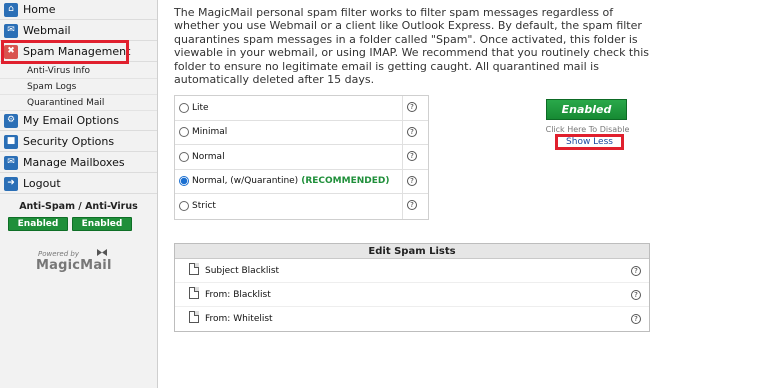  Describe the element at coordinates (11, 9) in the screenshot. I see `home-icon: ⌂` at that location.